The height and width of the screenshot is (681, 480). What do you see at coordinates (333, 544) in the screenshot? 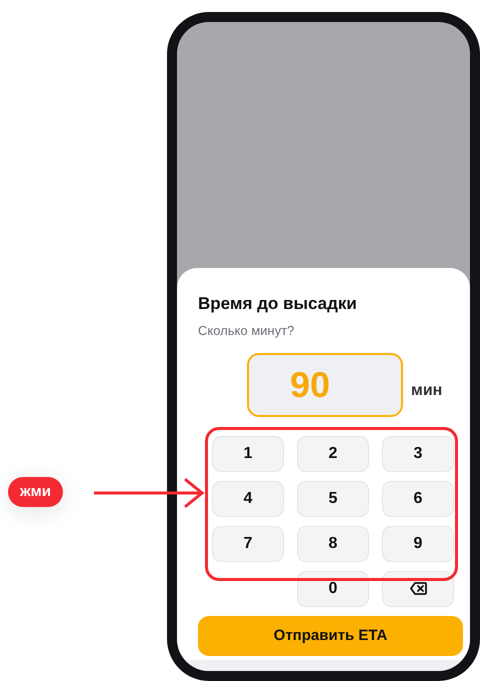
I see `digit-key: 8` at bounding box center [333, 544].